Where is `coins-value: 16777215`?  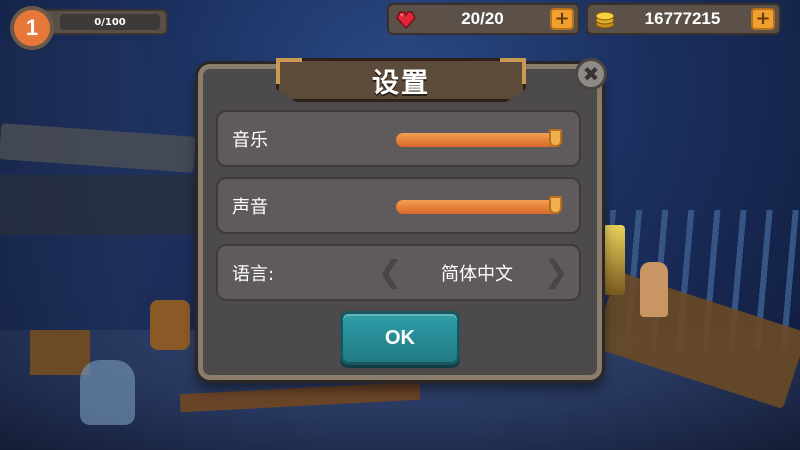
coins-value: 16777215 is located at coordinates (682, 18).